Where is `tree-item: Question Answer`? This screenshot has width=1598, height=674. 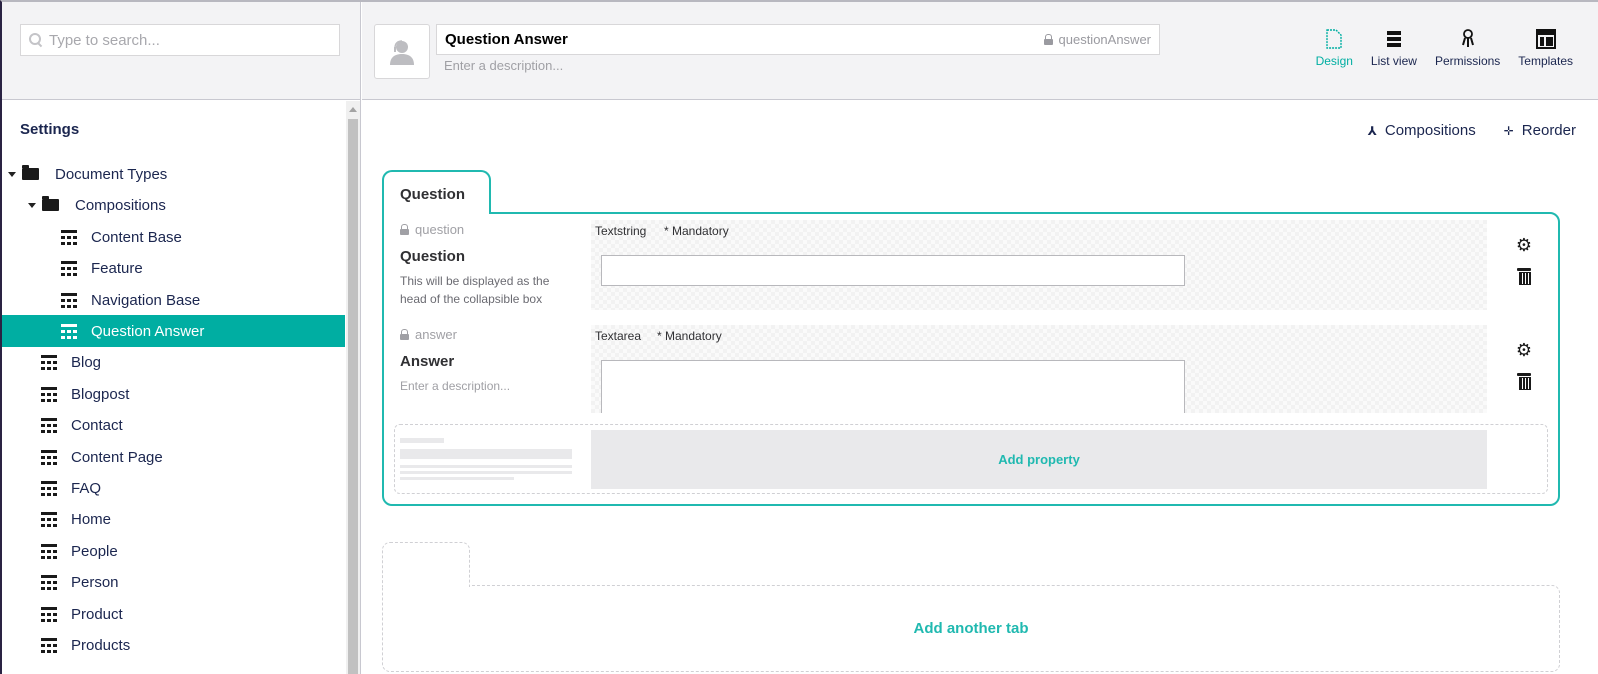
tree-item: Question Answer is located at coordinates (173, 331).